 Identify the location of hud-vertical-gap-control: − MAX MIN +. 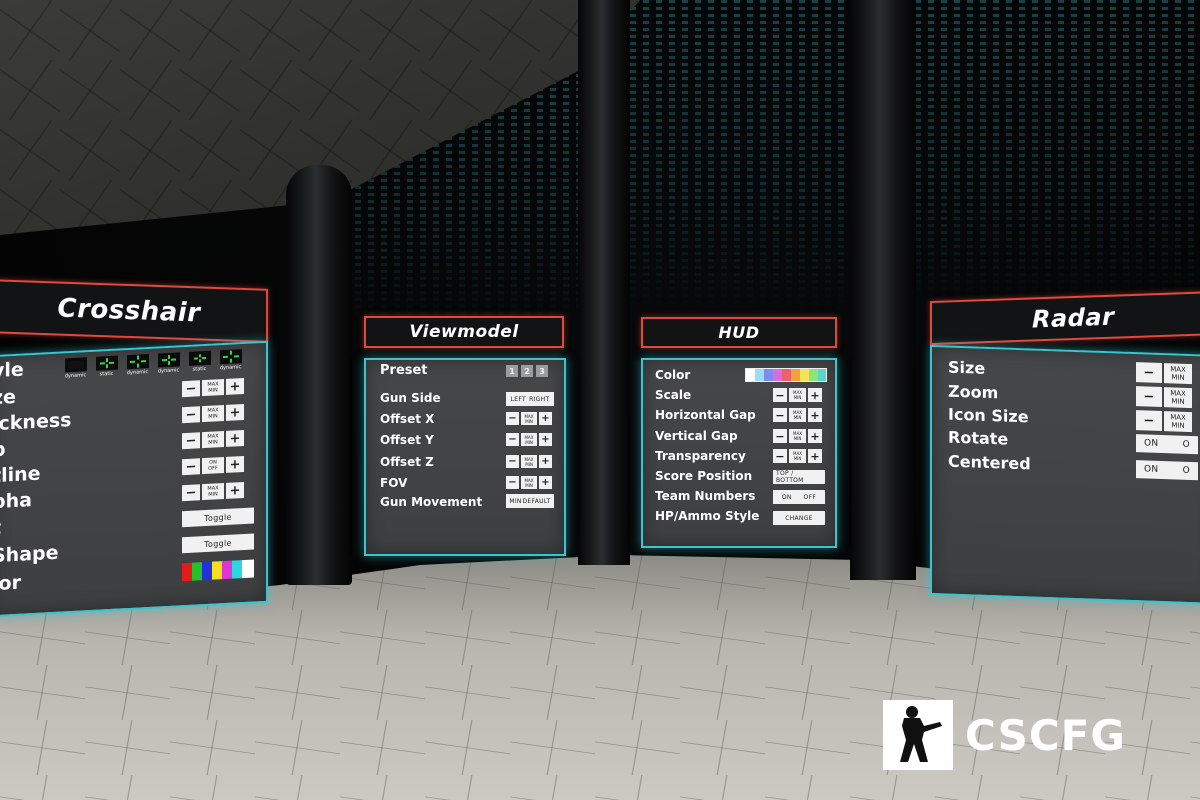
(797, 436).